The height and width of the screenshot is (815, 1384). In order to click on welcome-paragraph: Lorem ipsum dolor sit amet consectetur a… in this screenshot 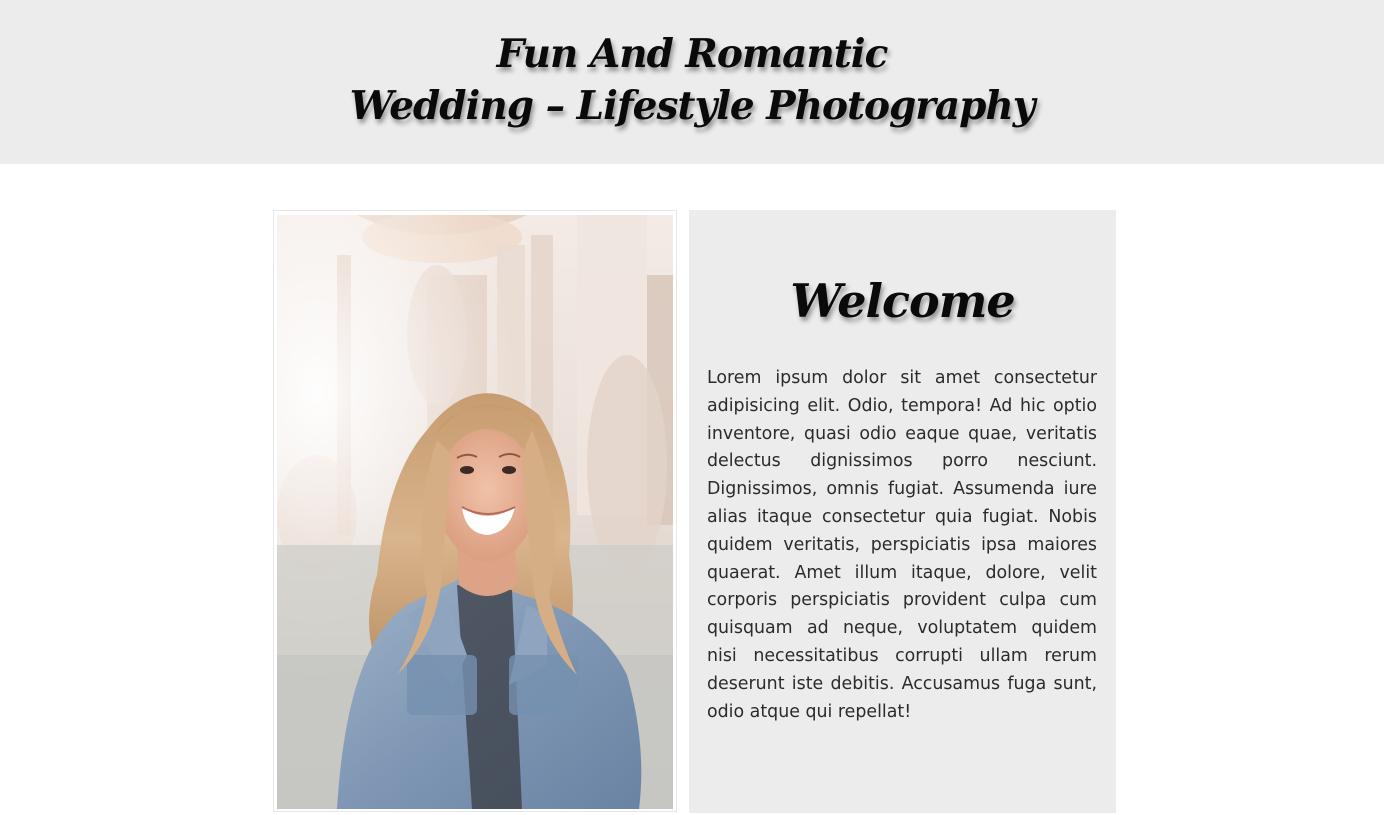, I will do `click(902, 545)`.